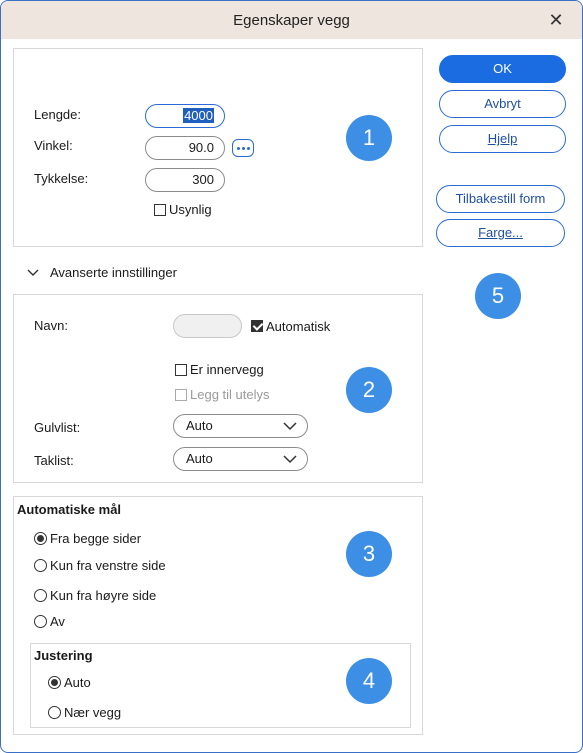  What do you see at coordinates (63, 655) in the screenshot?
I see `alignment-heading: Justering` at bounding box center [63, 655].